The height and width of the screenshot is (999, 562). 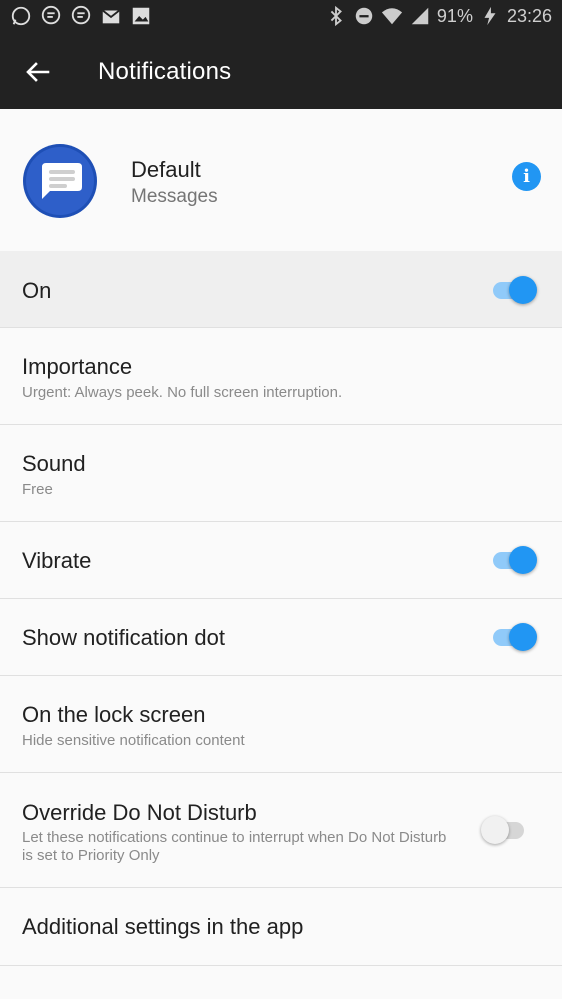 I want to click on setting-importance-label: Importance, so click(x=77, y=366).